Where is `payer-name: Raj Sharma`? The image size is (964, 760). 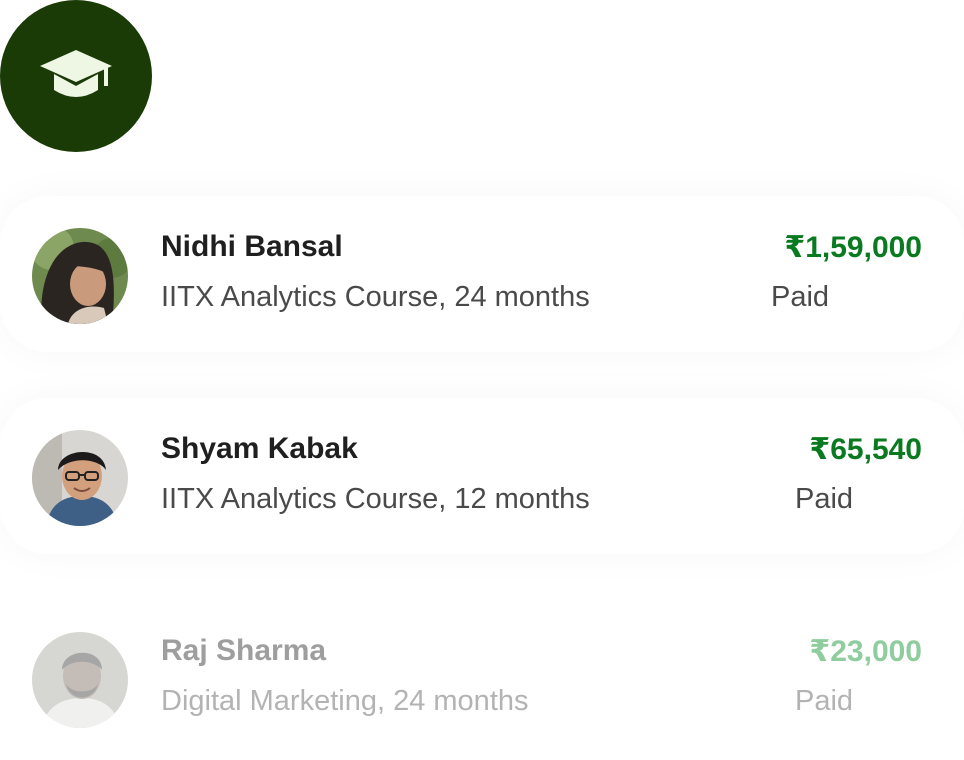
payer-name: Raj Sharma is located at coordinates (244, 650).